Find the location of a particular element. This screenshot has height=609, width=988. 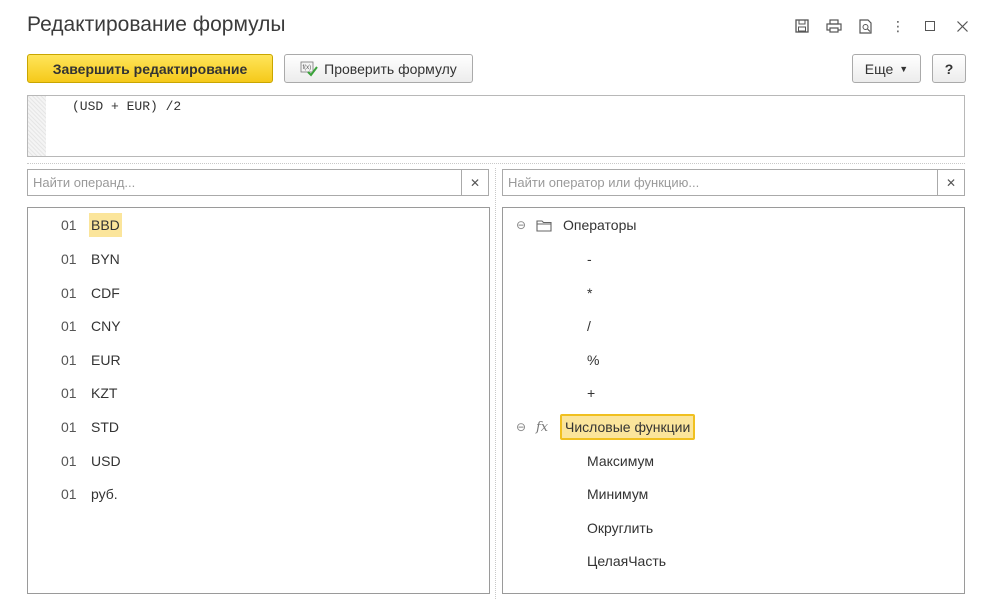

folder-icon is located at coordinates (545, 225).